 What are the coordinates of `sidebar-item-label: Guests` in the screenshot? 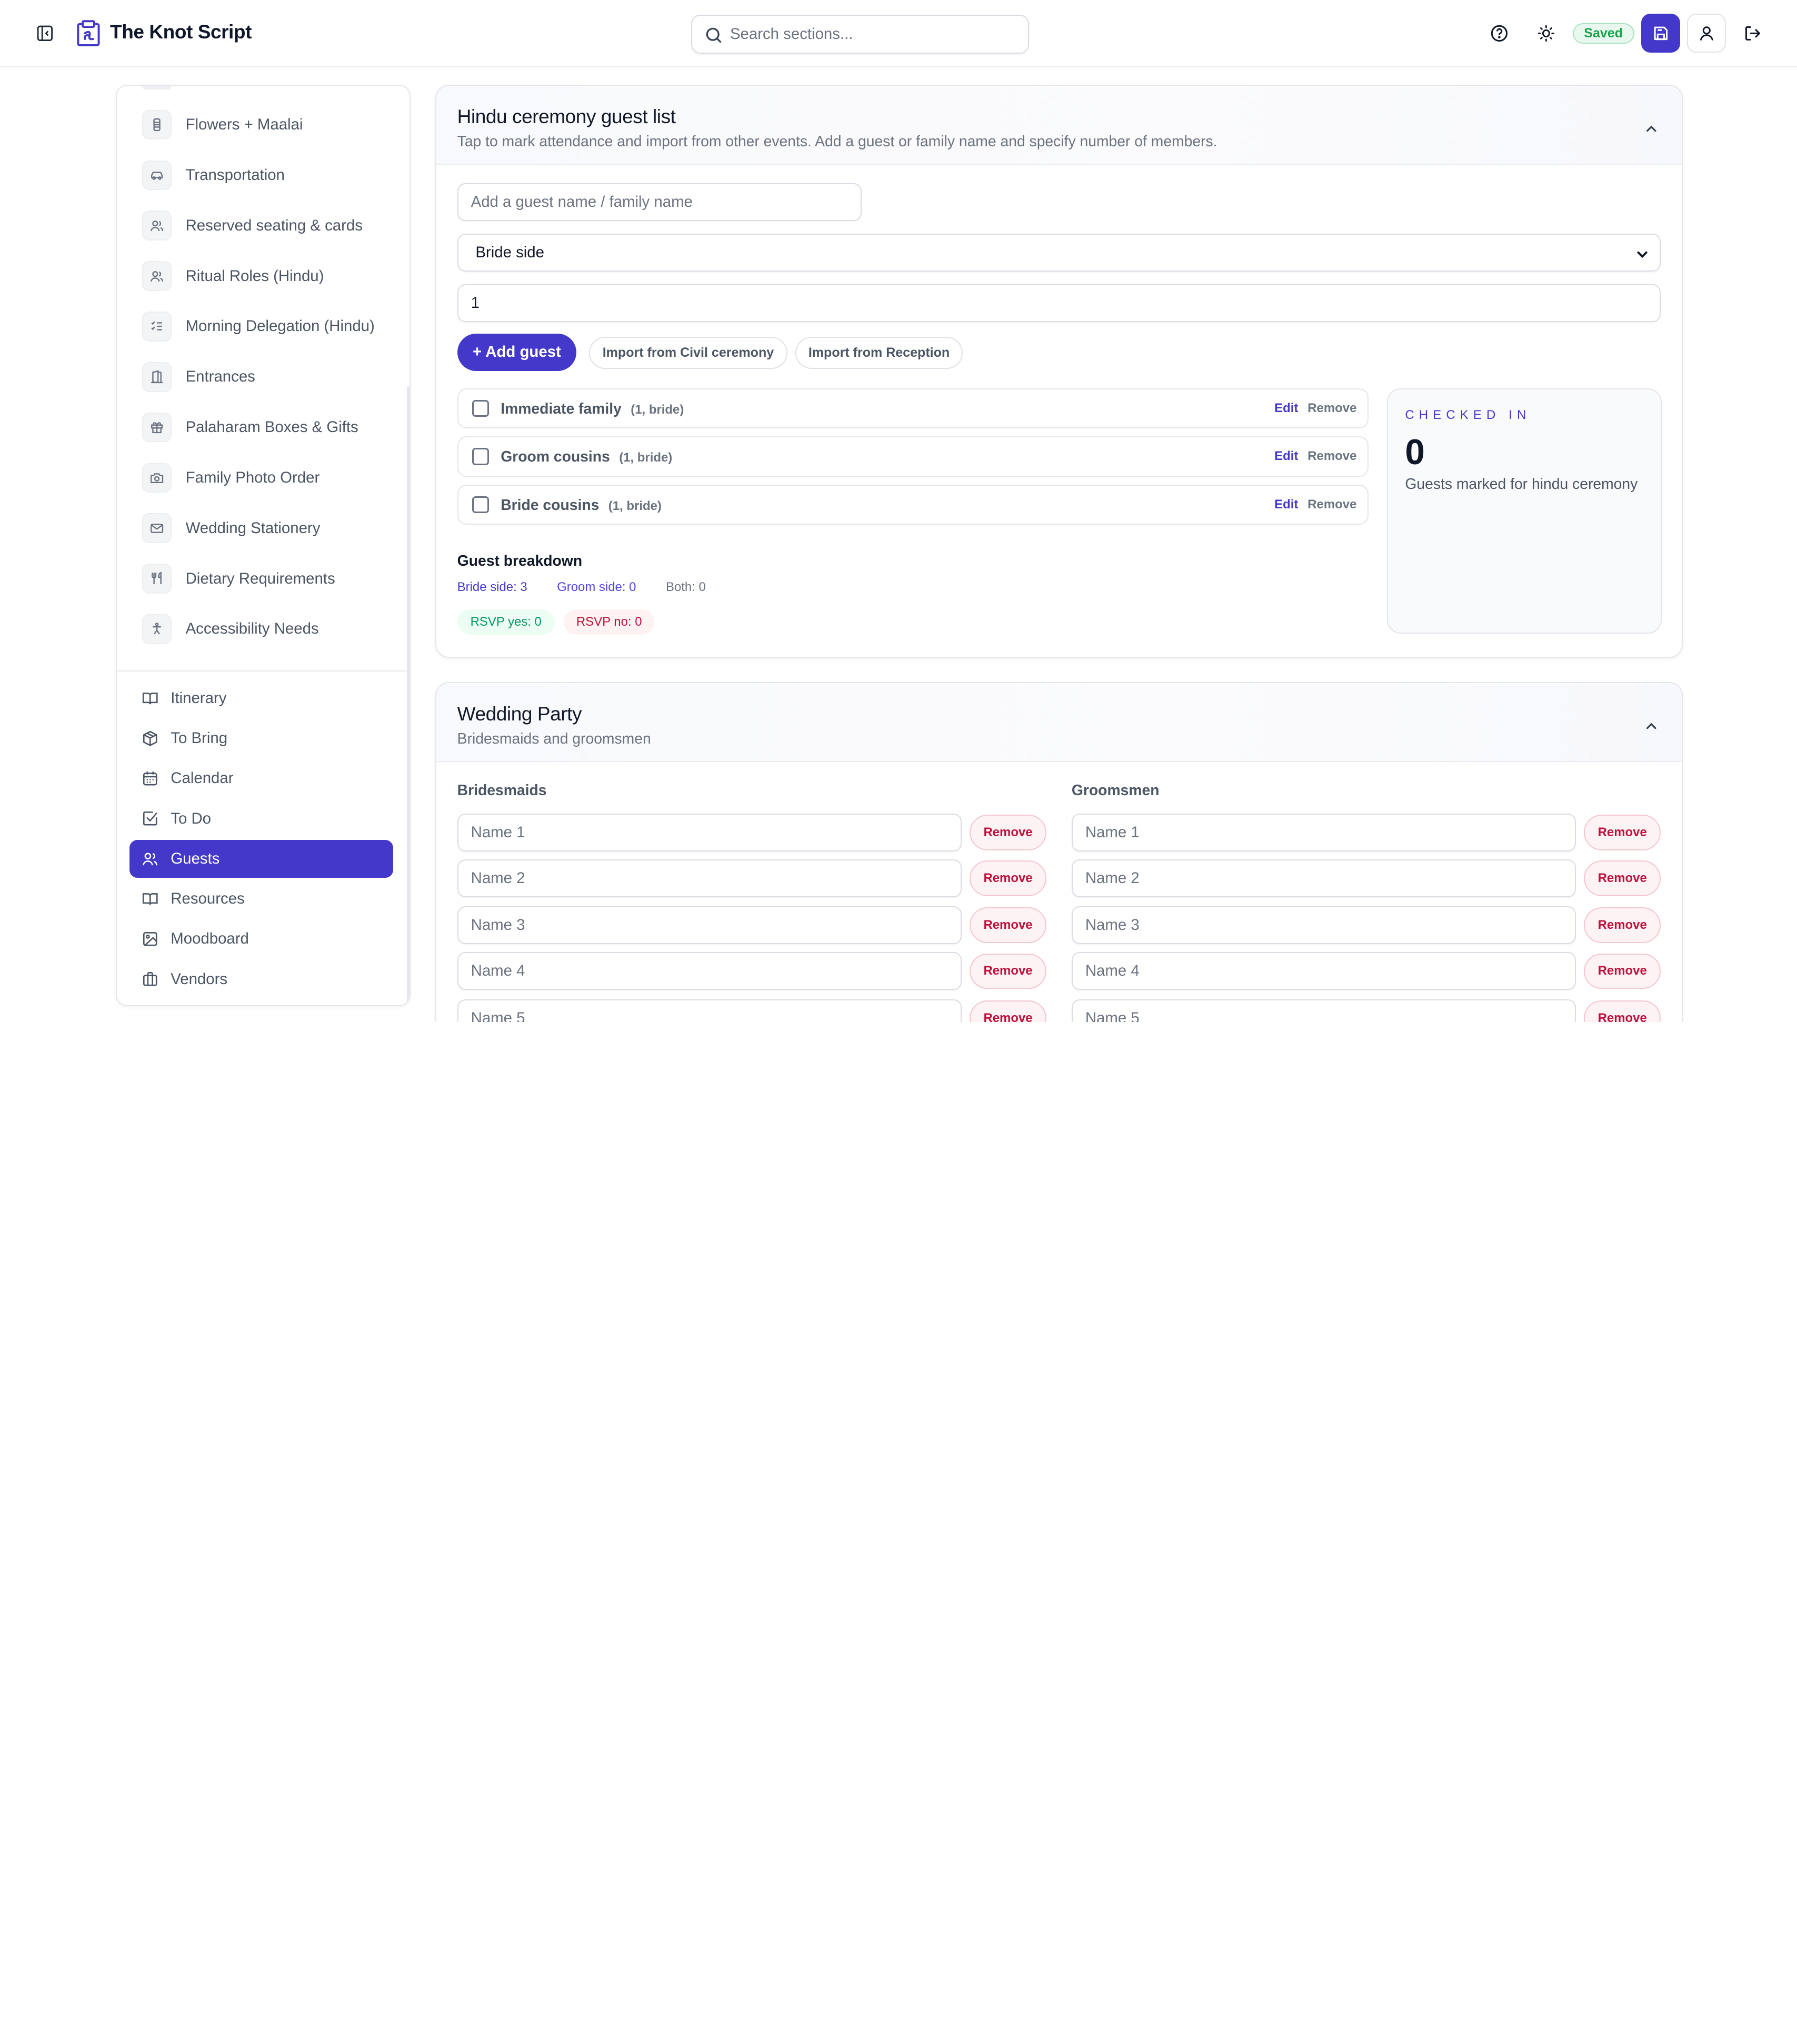 It's located at (195, 858).